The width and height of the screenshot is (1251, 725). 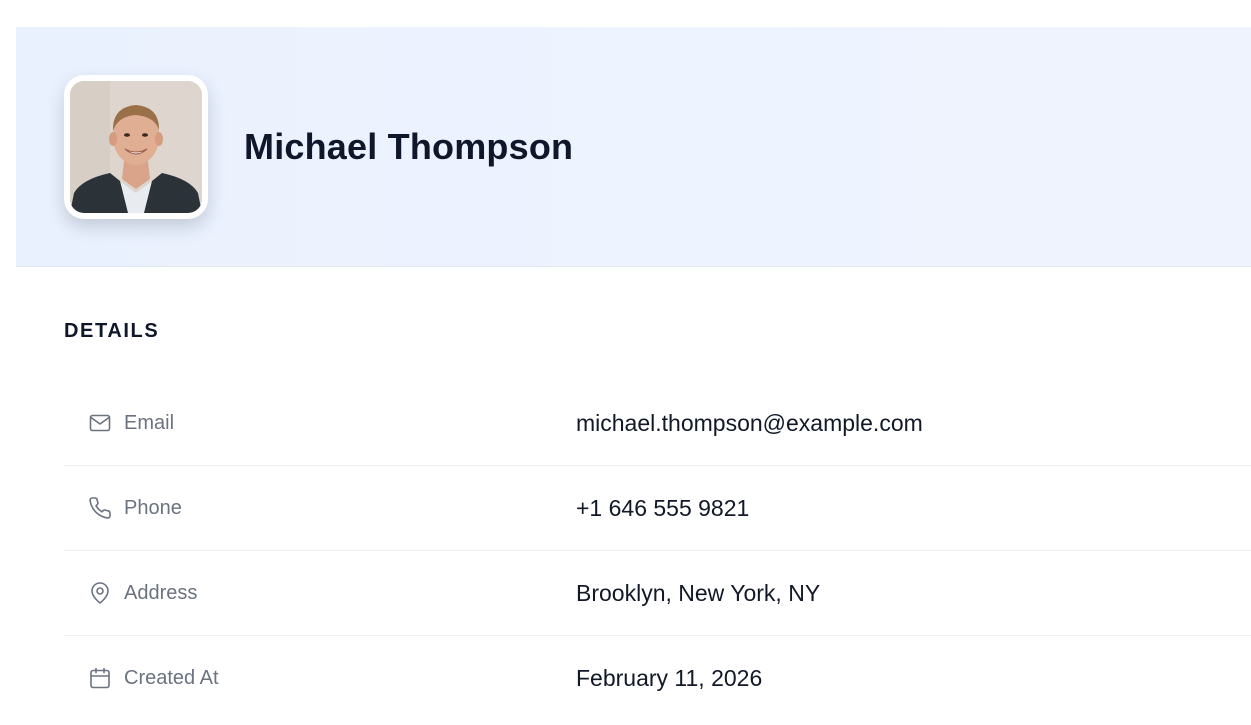 I want to click on detail-value-created-at: February 11, 2026, so click(x=669, y=678).